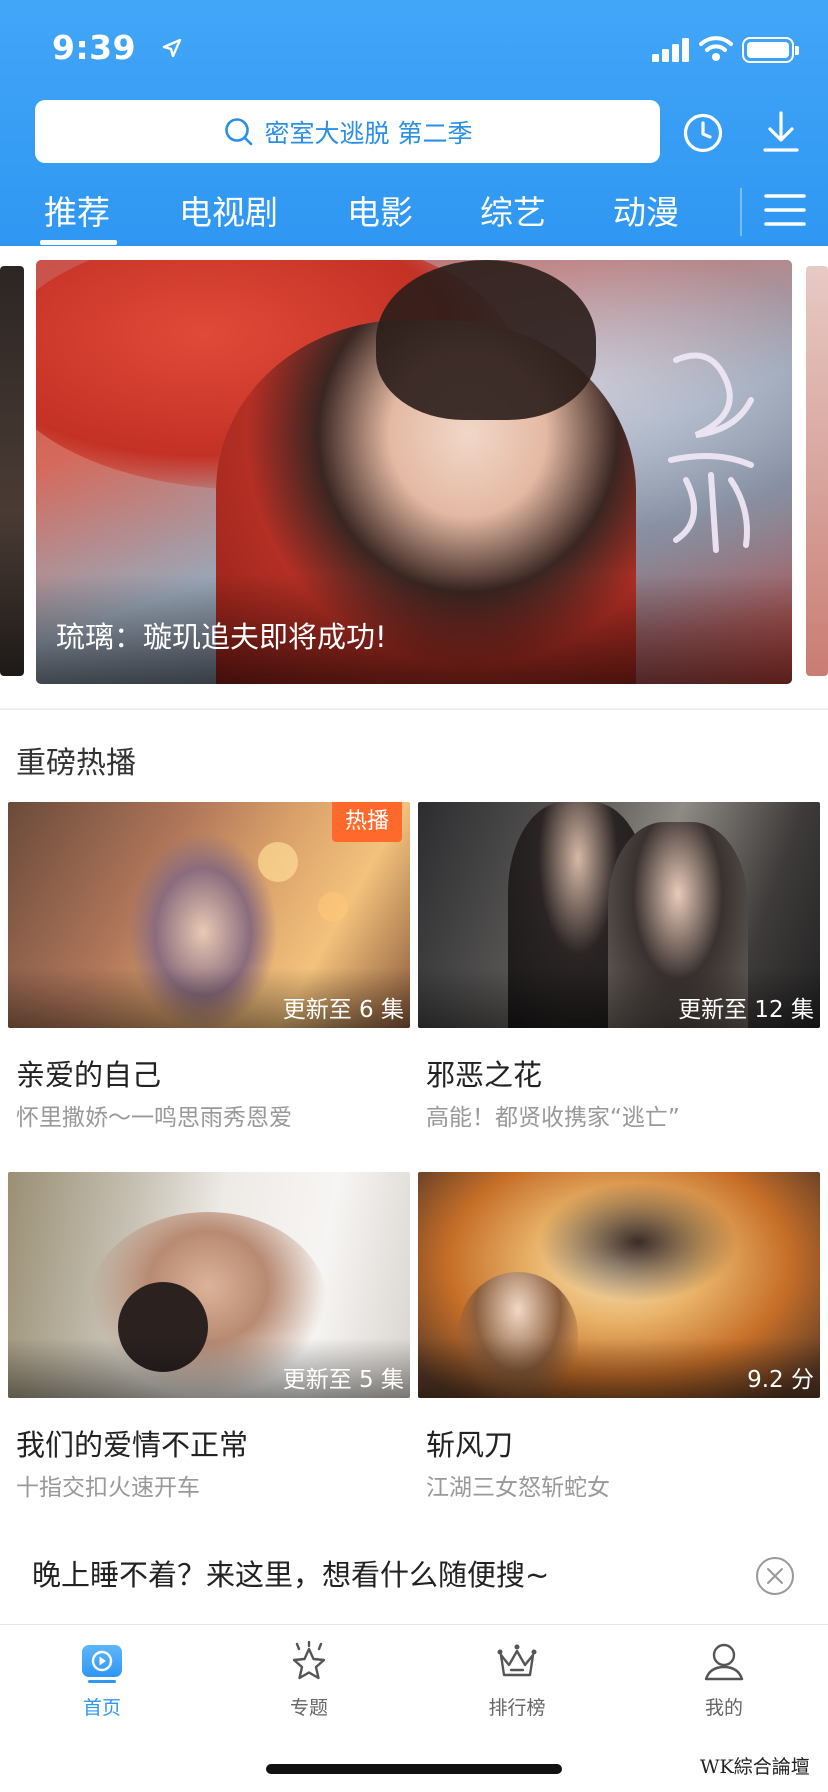 The width and height of the screenshot is (828, 1792). I want to click on watermark: WK綜合論壇, so click(755, 1767).